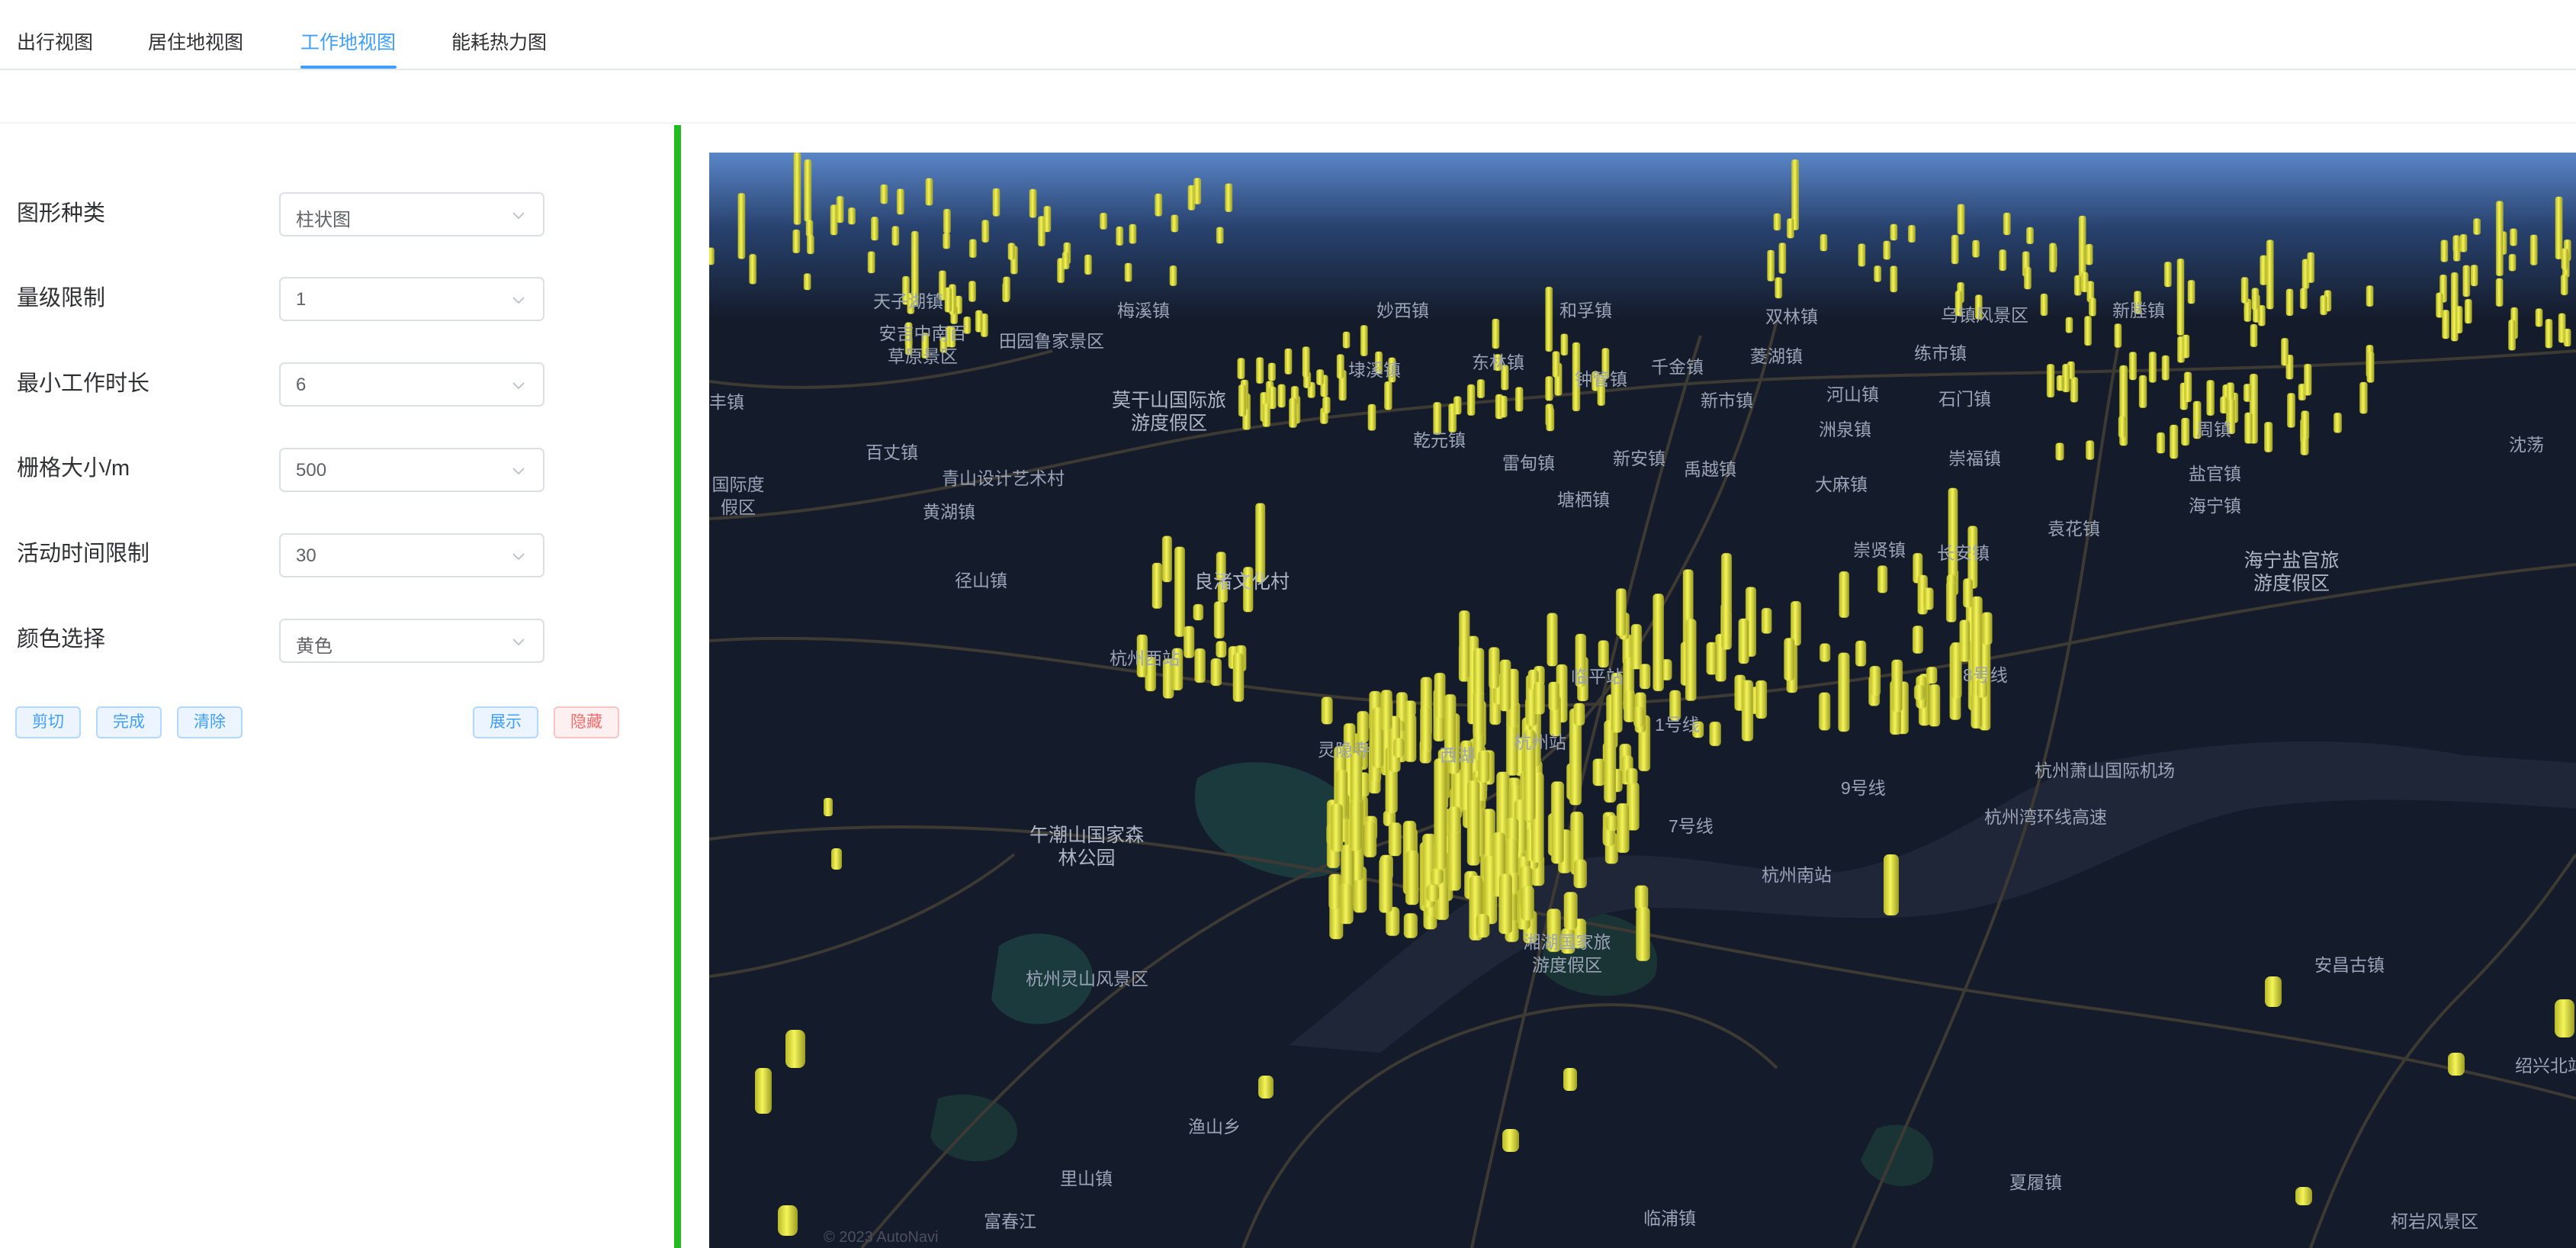 This screenshot has height=1248, width=2576. Describe the element at coordinates (1710, 469) in the screenshot. I see `map-label: 禹越镇` at that location.